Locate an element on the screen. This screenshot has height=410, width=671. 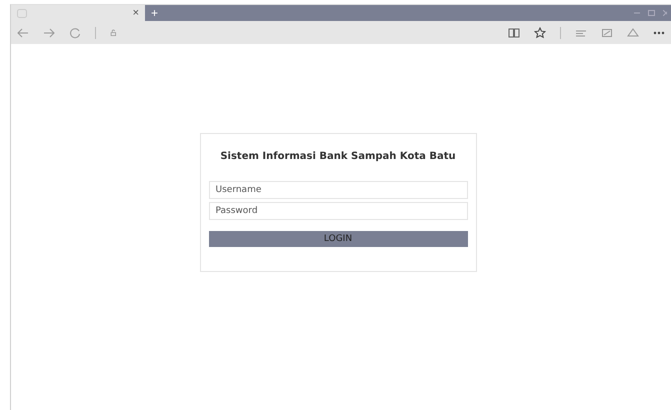
page-icon is located at coordinates (22, 13).